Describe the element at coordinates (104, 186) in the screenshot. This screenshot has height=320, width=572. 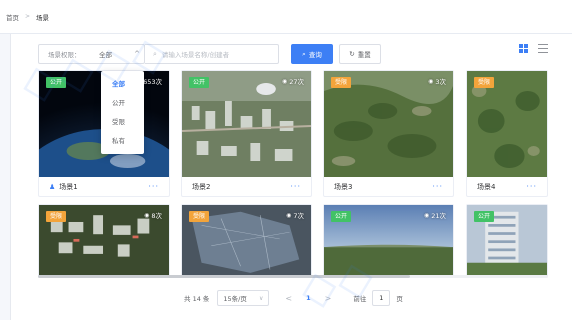
I see `scene-card-footer: ♟ 场景1 ···` at that location.